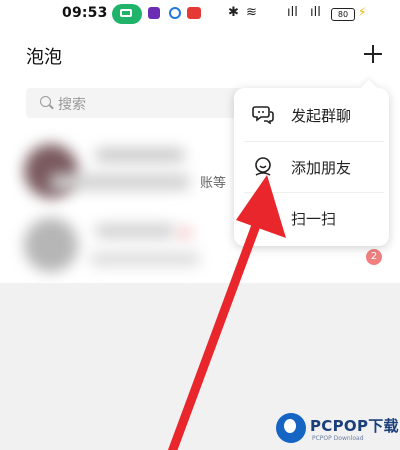 The width and height of the screenshot is (400, 450). What do you see at coordinates (85, 13) in the screenshot?
I see `status-time: 09:53` at bounding box center [85, 13].